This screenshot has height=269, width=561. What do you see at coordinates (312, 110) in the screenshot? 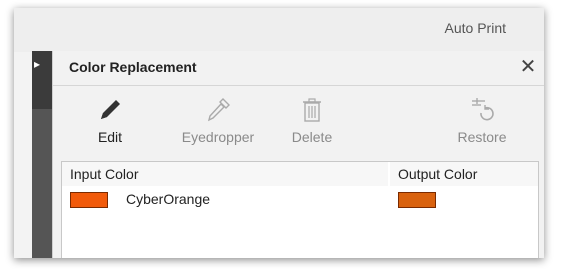
I see `trash-icon` at bounding box center [312, 110].